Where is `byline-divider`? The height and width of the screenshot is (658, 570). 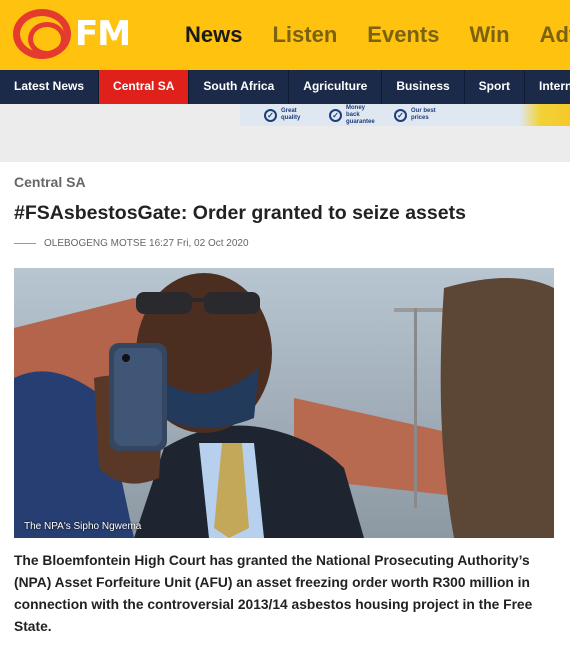
byline-divider is located at coordinates (25, 243).